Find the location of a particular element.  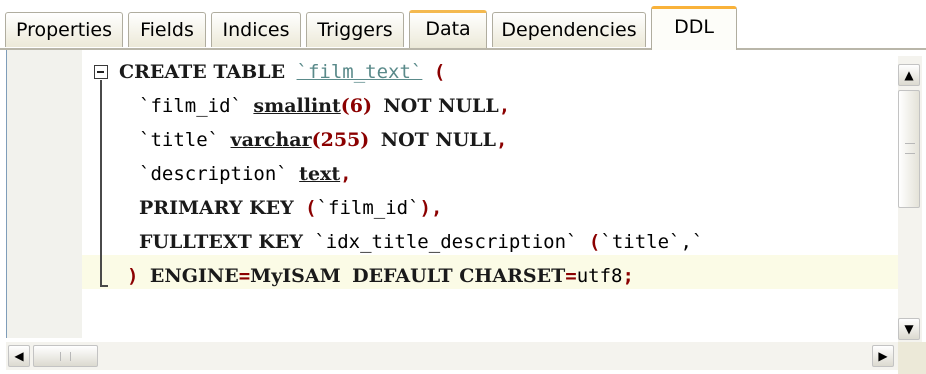

tab-dependencies: Dependencies is located at coordinates (569, 29).